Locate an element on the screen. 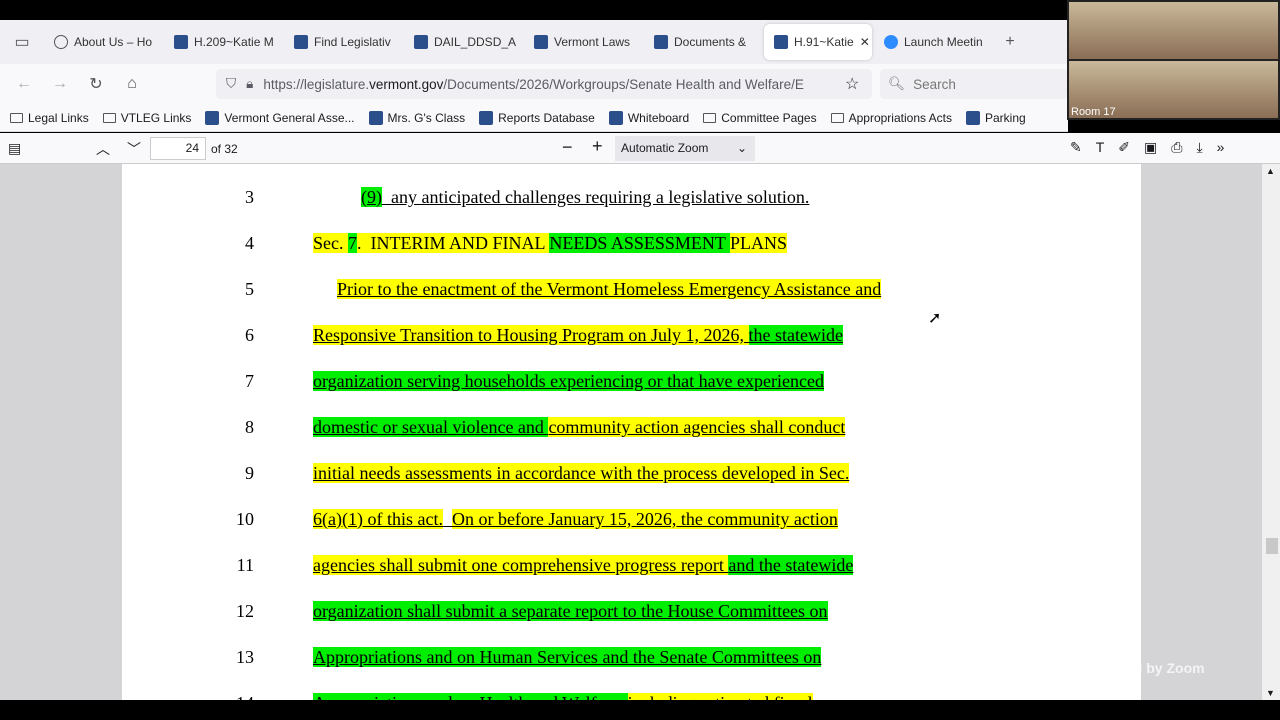  green-highlighted-text: (9) is located at coordinates (371, 197).